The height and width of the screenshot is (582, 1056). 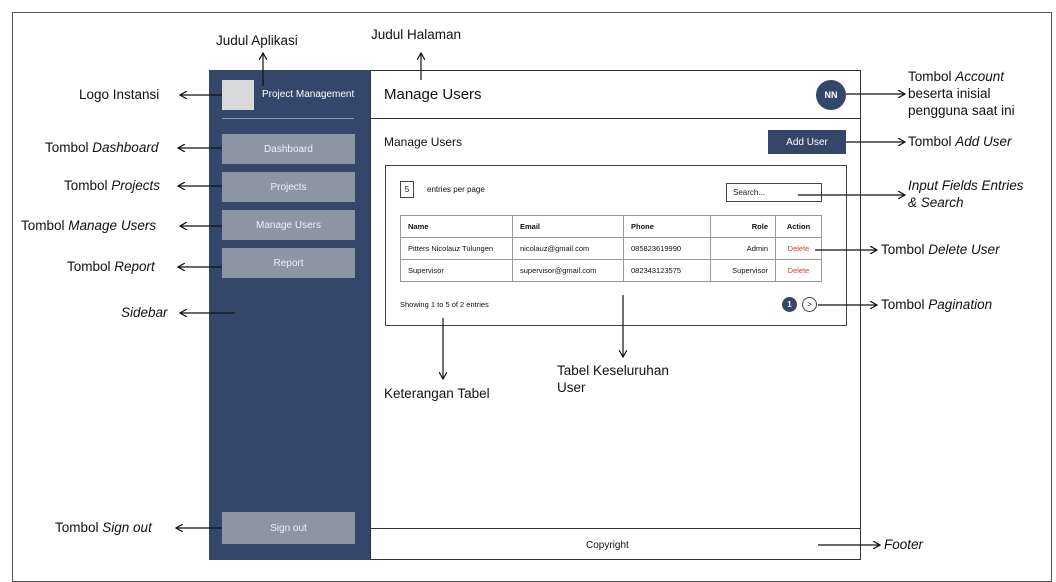 What do you see at coordinates (568, 270) in the screenshot?
I see `cell-email: supervisor@gmail.com` at bounding box center [568, 270].